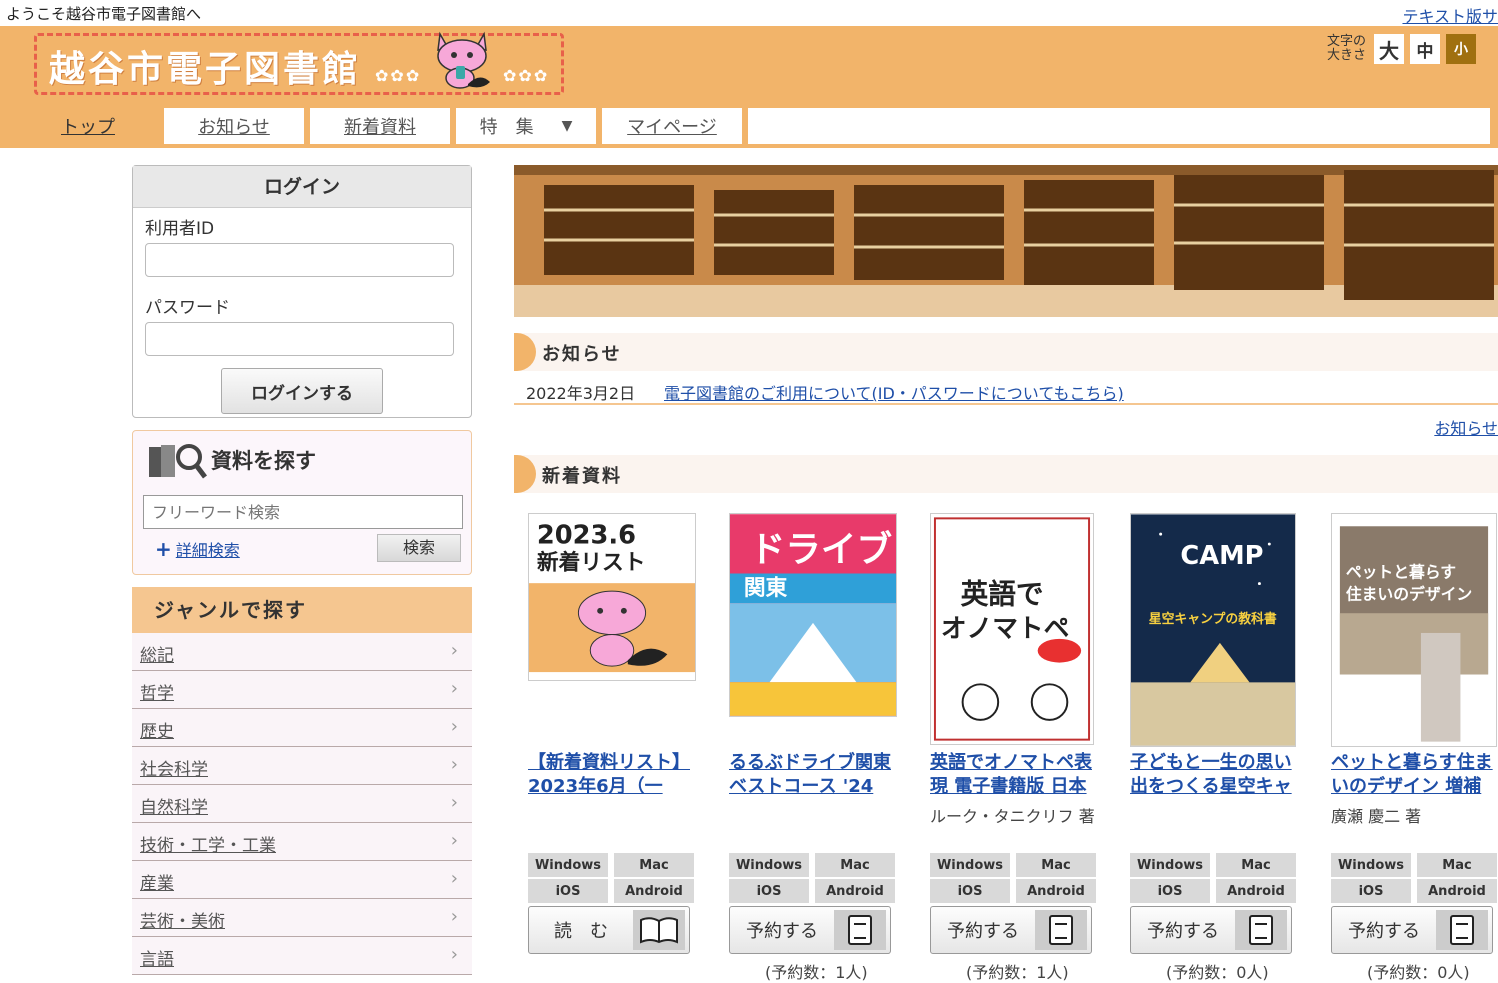  I want to click on main-nav: トップ お知らせ 新着資料 特 集 ▼ マイページ, so click(749, 128).